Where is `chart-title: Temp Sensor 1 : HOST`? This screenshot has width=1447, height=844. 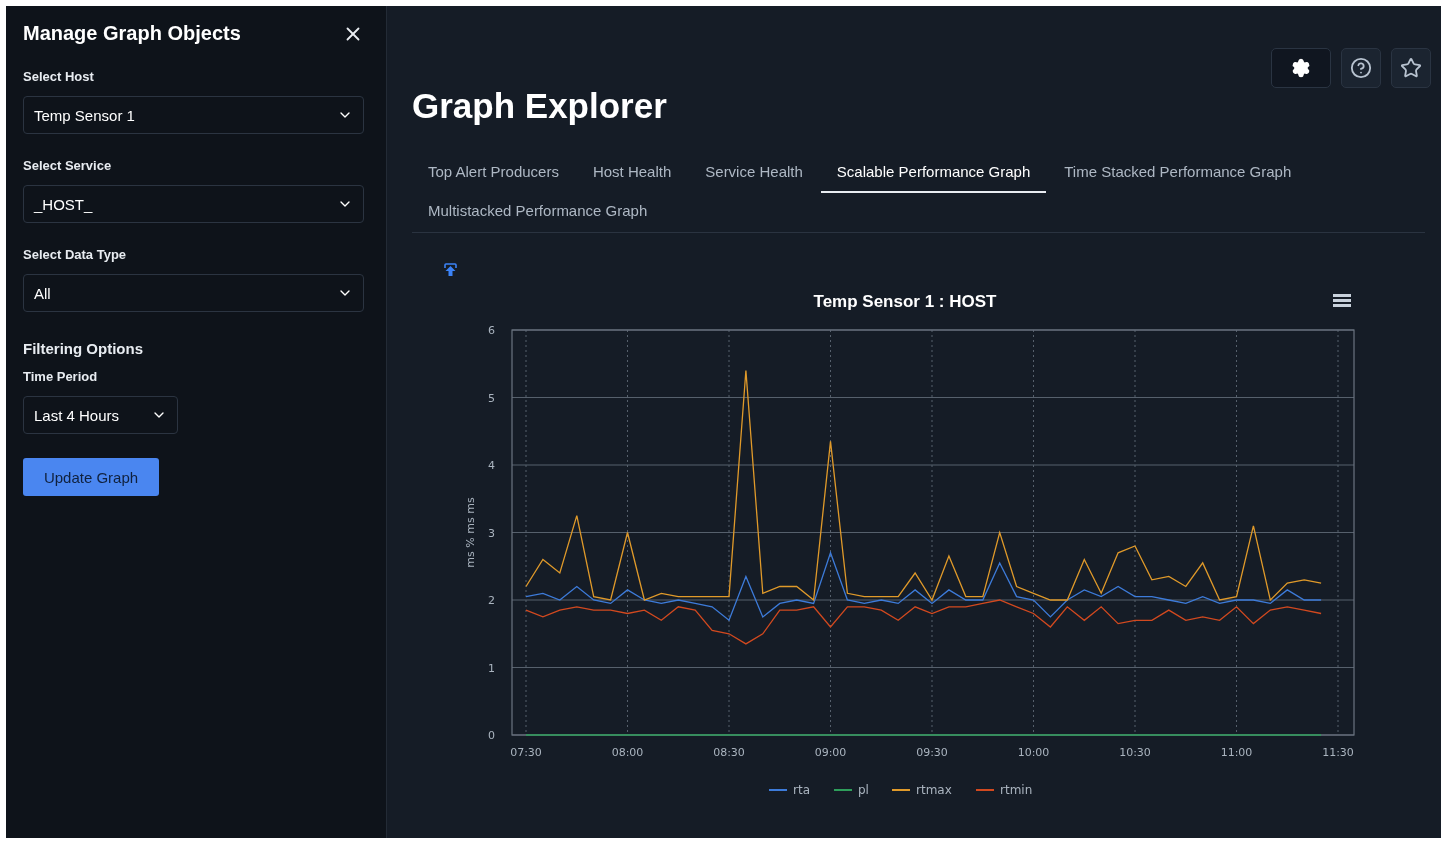 chart-title: Temp Sensor 1 : HOST is located at coordinates (905, 301).